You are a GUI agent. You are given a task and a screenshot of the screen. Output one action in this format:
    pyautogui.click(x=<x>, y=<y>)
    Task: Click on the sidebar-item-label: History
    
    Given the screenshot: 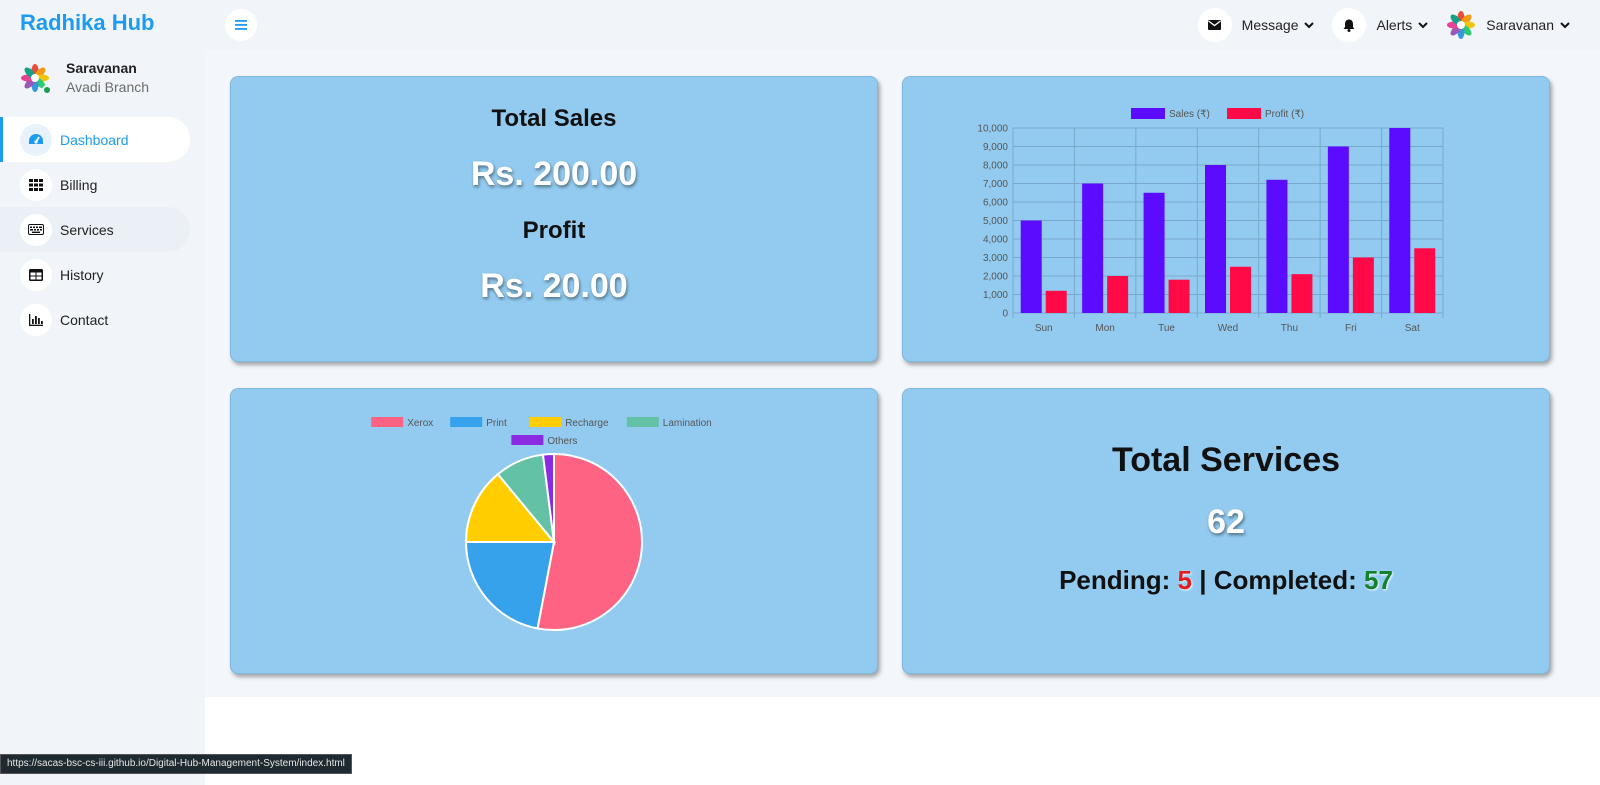 What is the action you would take?
    pyautogui.click(x=82, y=274)
    